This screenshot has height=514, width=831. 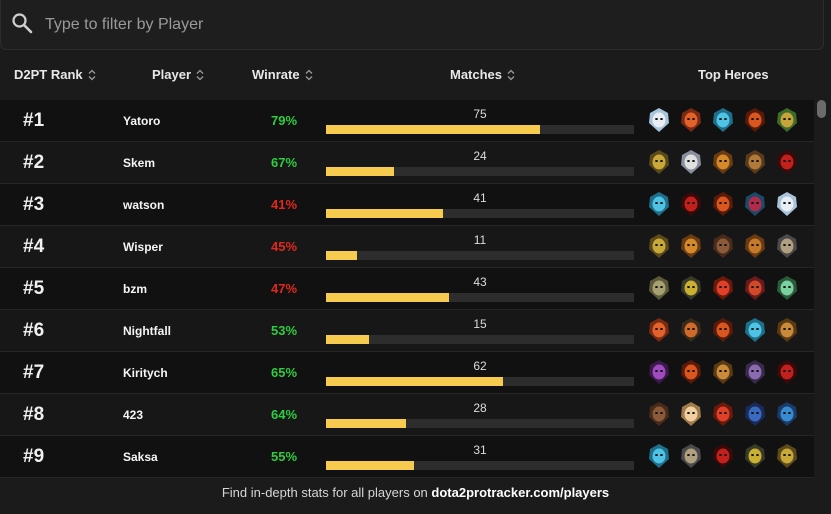 What do you see at coordinates (284, 162) in the screenshot?
I see `winrate-cell: 67%` at bounding box center [284, 162].